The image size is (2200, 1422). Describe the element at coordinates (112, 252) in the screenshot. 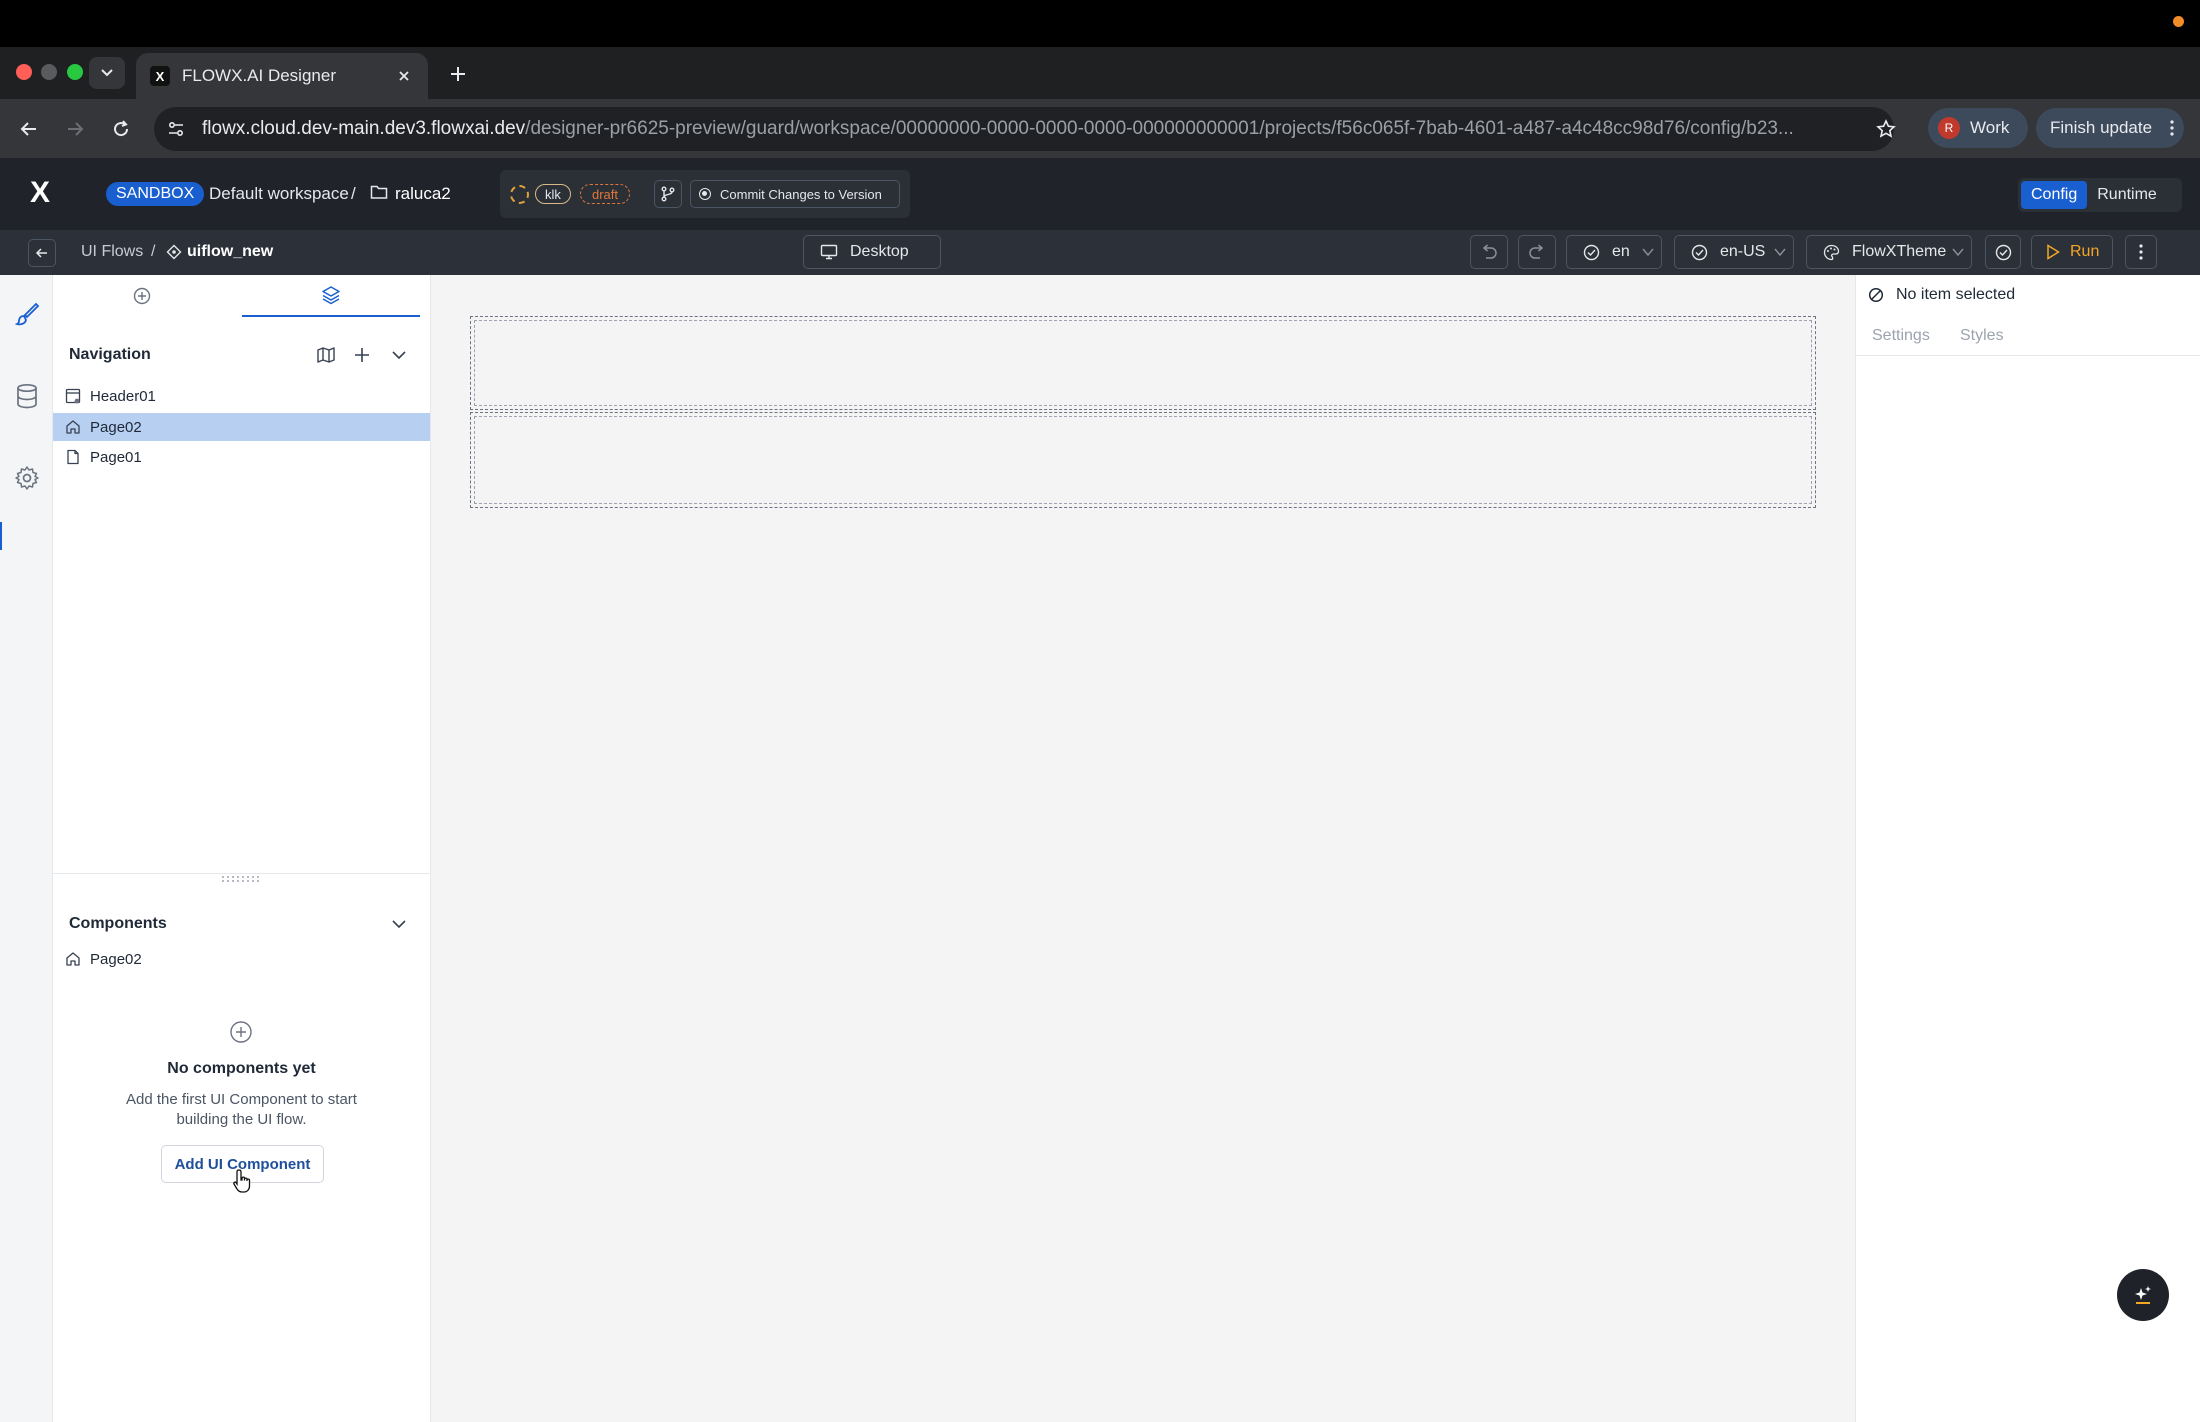

I see `breadcrumb-ui-flows: UI Flows` at that location.